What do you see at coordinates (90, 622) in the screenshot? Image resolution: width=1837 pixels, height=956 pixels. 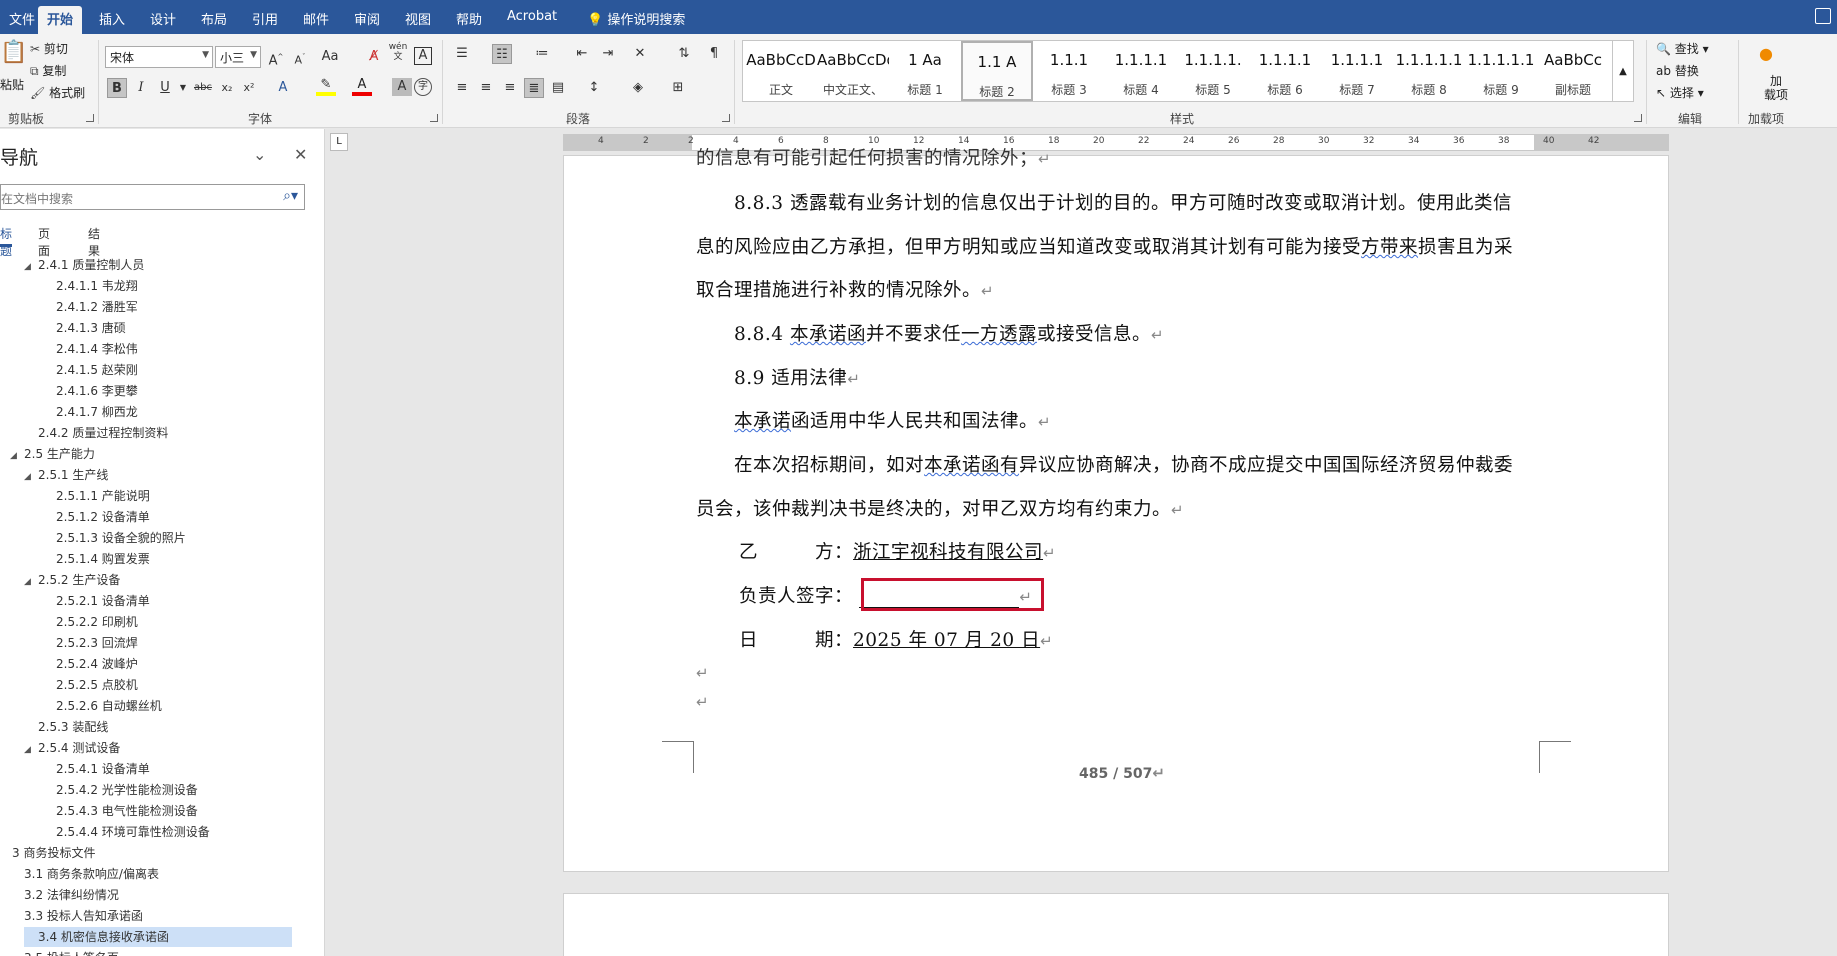 I see `nav-tree-item: 2.5.2.2 印刷机` at bounding box center [90, 622].